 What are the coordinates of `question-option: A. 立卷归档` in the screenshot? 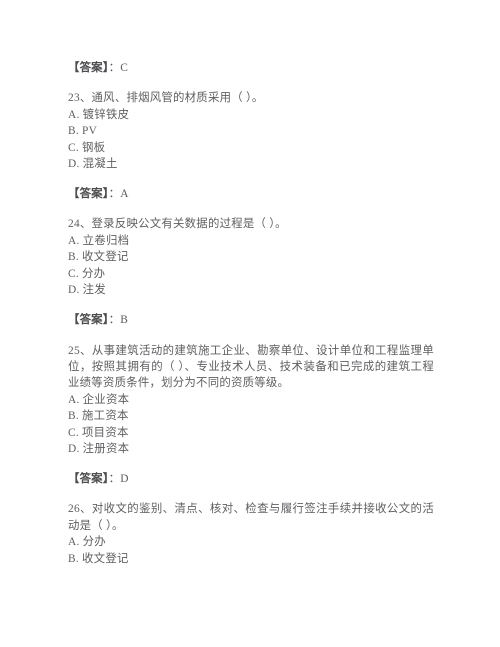 It's located at (99, 241).